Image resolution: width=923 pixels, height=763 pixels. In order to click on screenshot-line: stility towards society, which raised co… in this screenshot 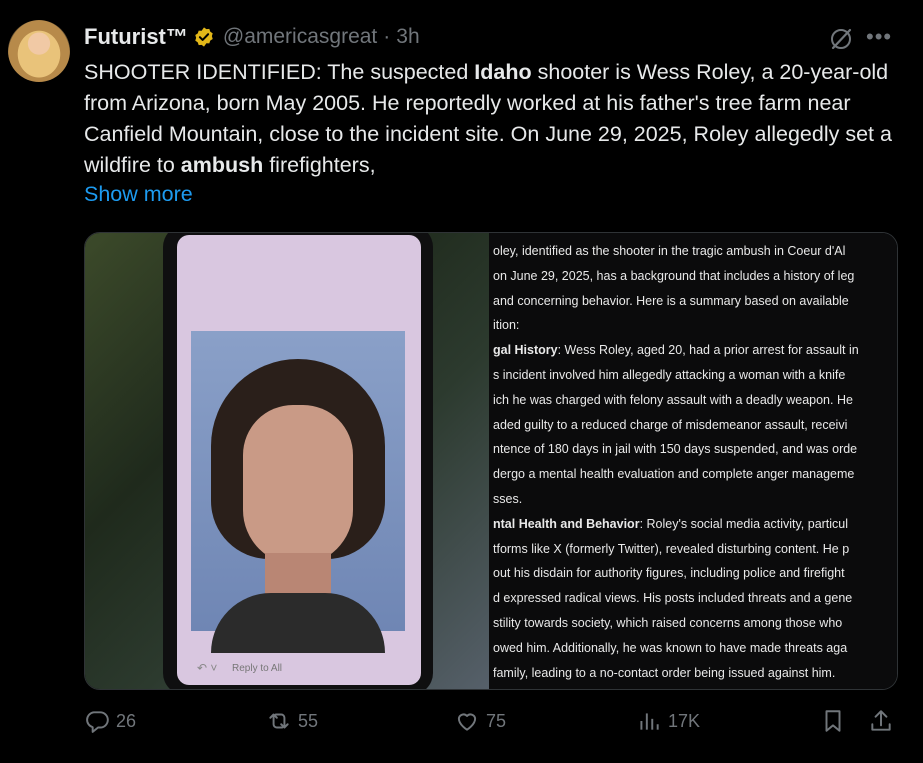, I will do `click(695, 623)`.